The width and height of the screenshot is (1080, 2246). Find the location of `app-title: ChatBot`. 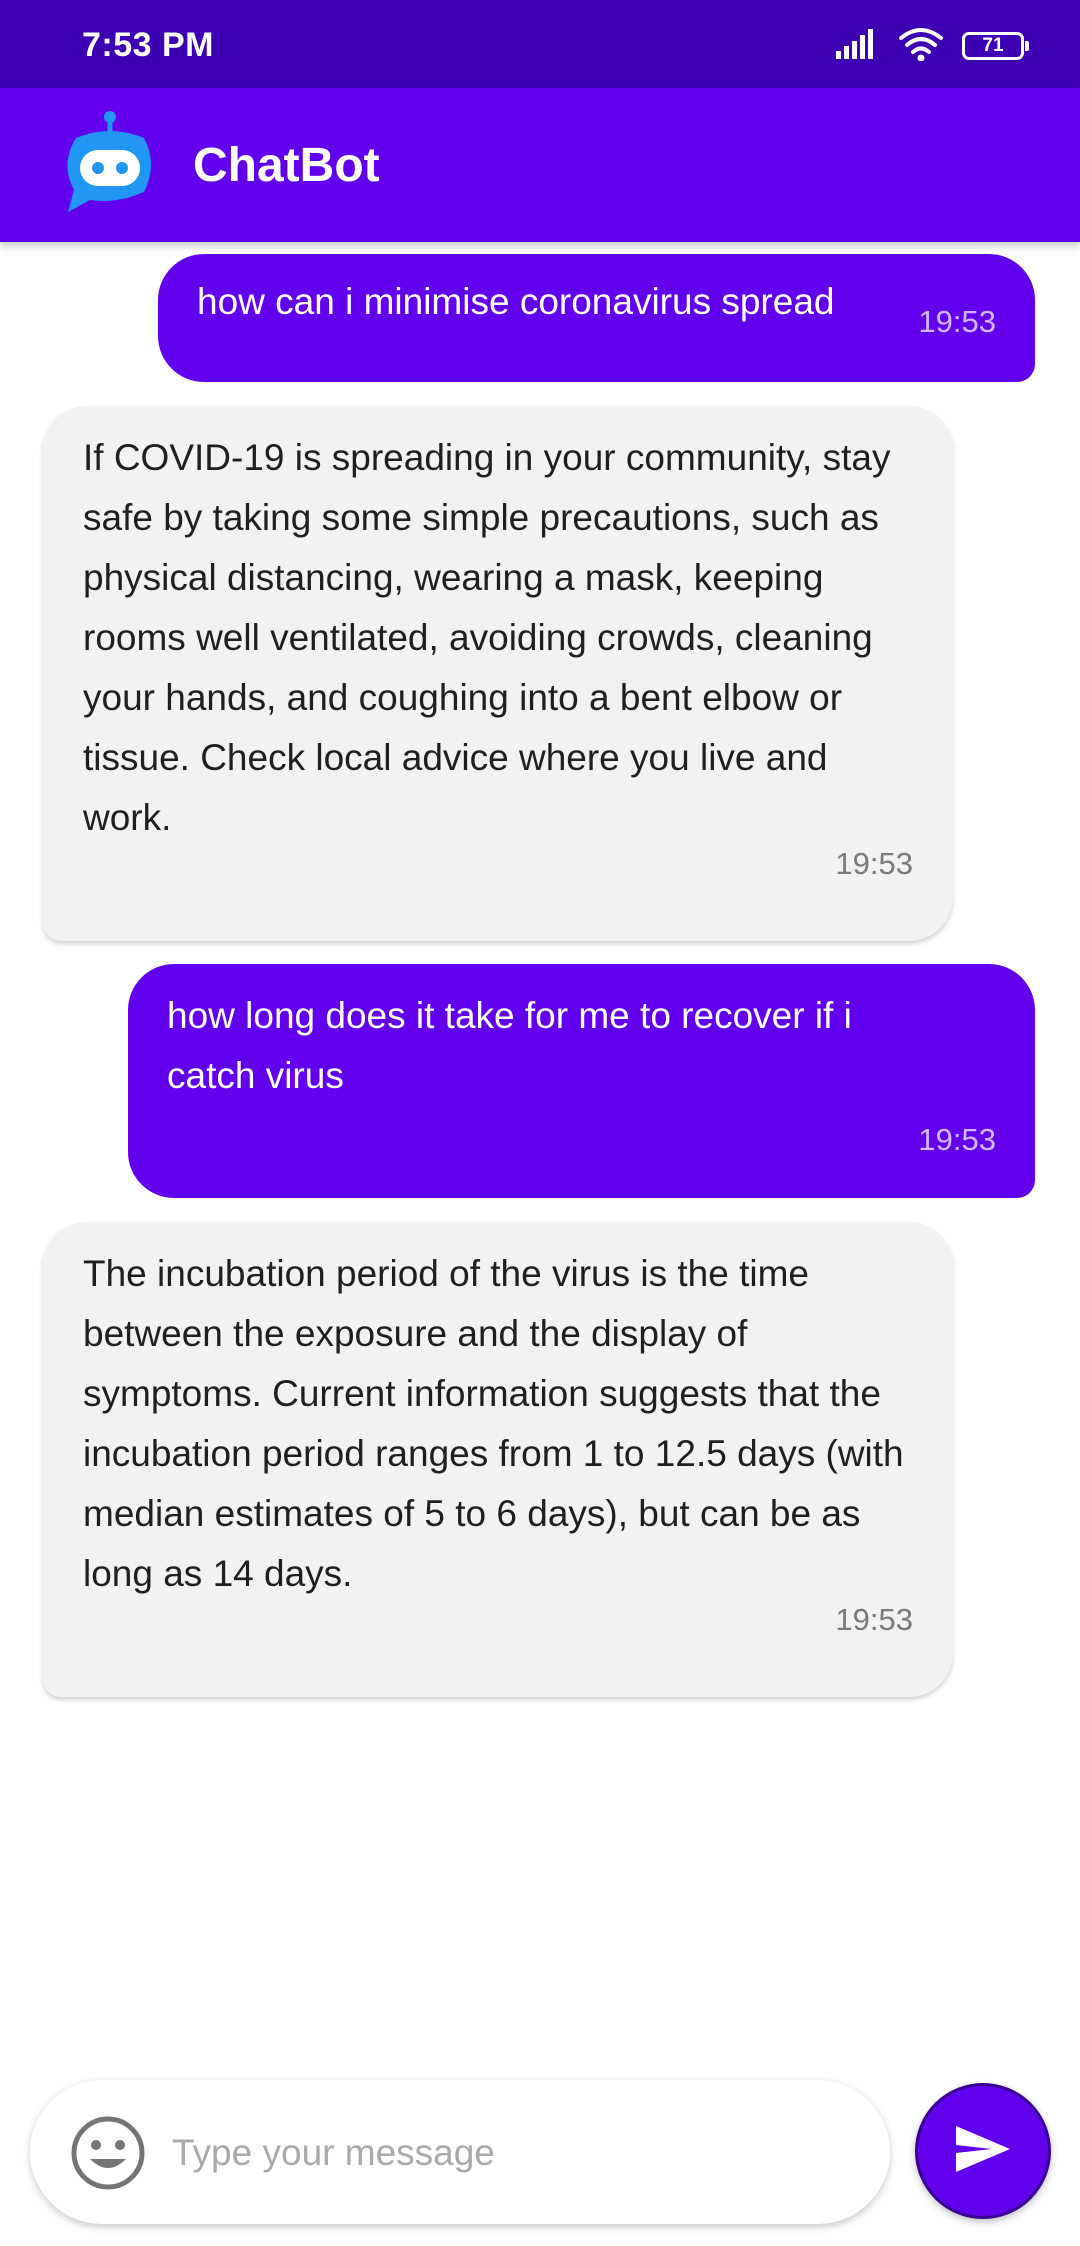

app-title: ChatBot is located at coordinates (286, 165).